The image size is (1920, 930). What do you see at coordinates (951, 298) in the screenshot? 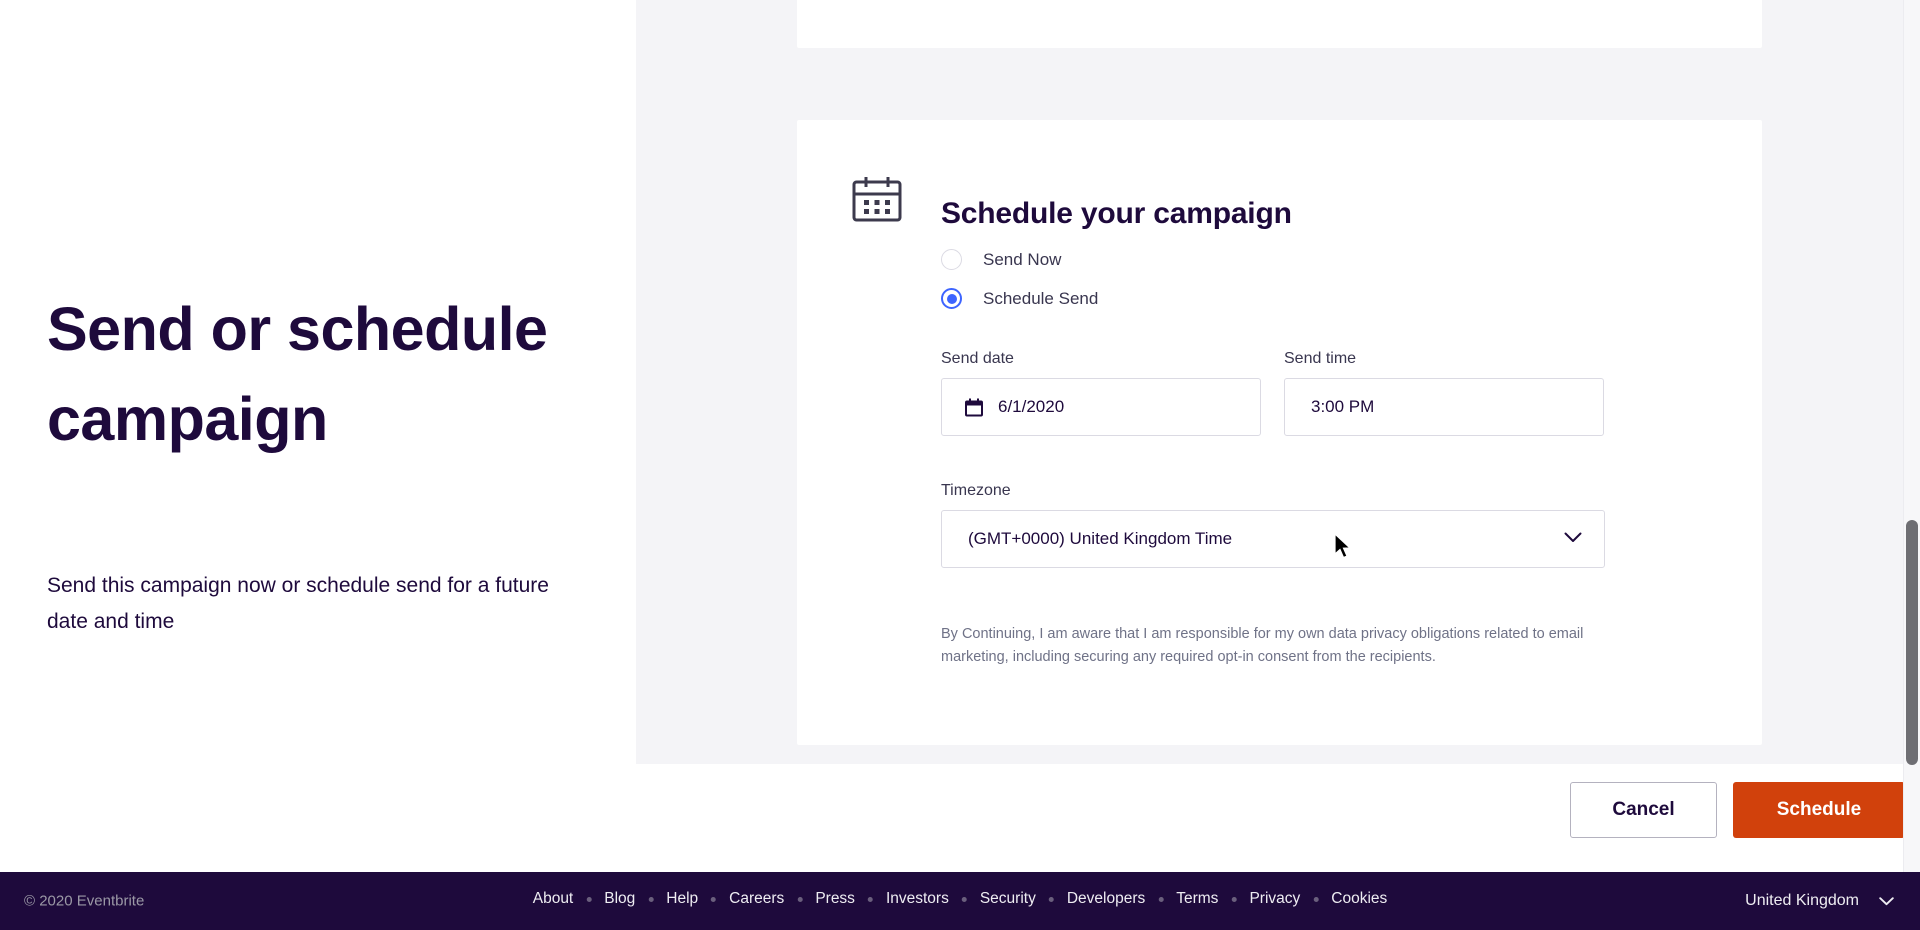
I see `radio-indicator-schedule-send` at bounding box center [951, 298].